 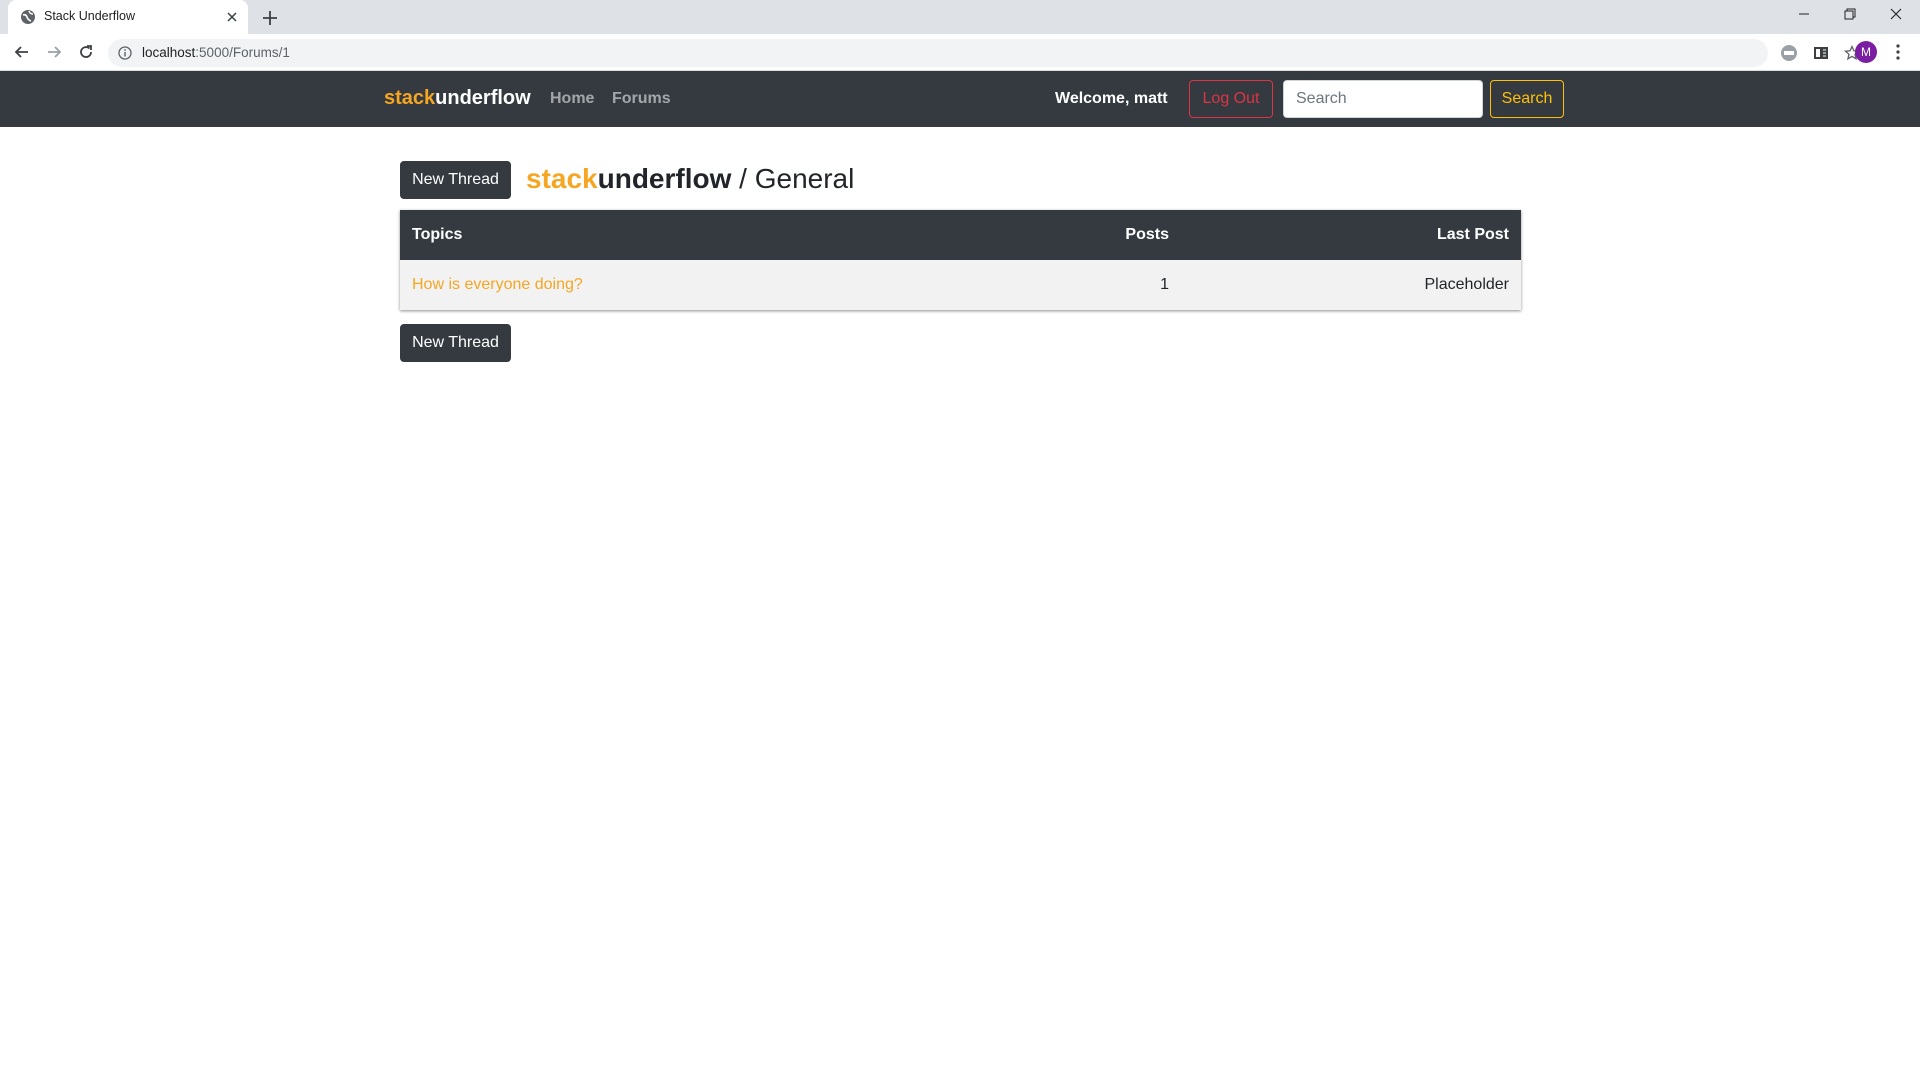 I want to click on column-header-posts: Posts, so click(x=1081, y=235).